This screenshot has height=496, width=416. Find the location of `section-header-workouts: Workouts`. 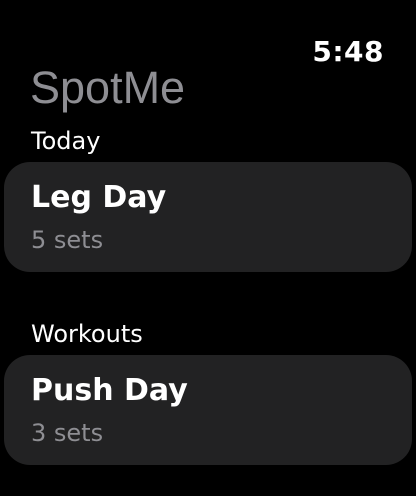

section-header-workouts: Workouts is located at coordinates (87, 334).